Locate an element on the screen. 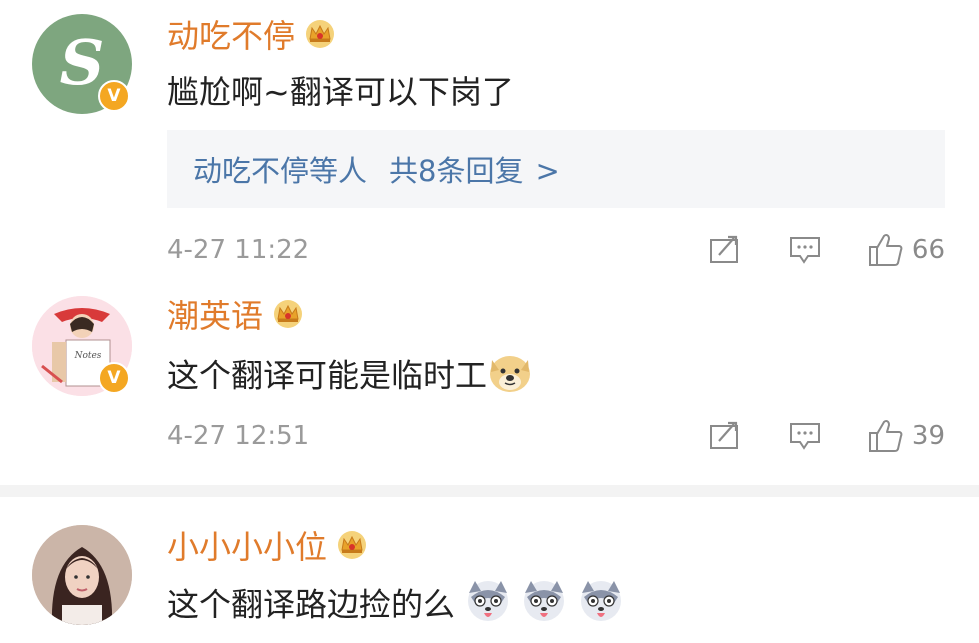 This screenshot has width=979, height=643. like-button: 66 is located at coordinates (906, 250).